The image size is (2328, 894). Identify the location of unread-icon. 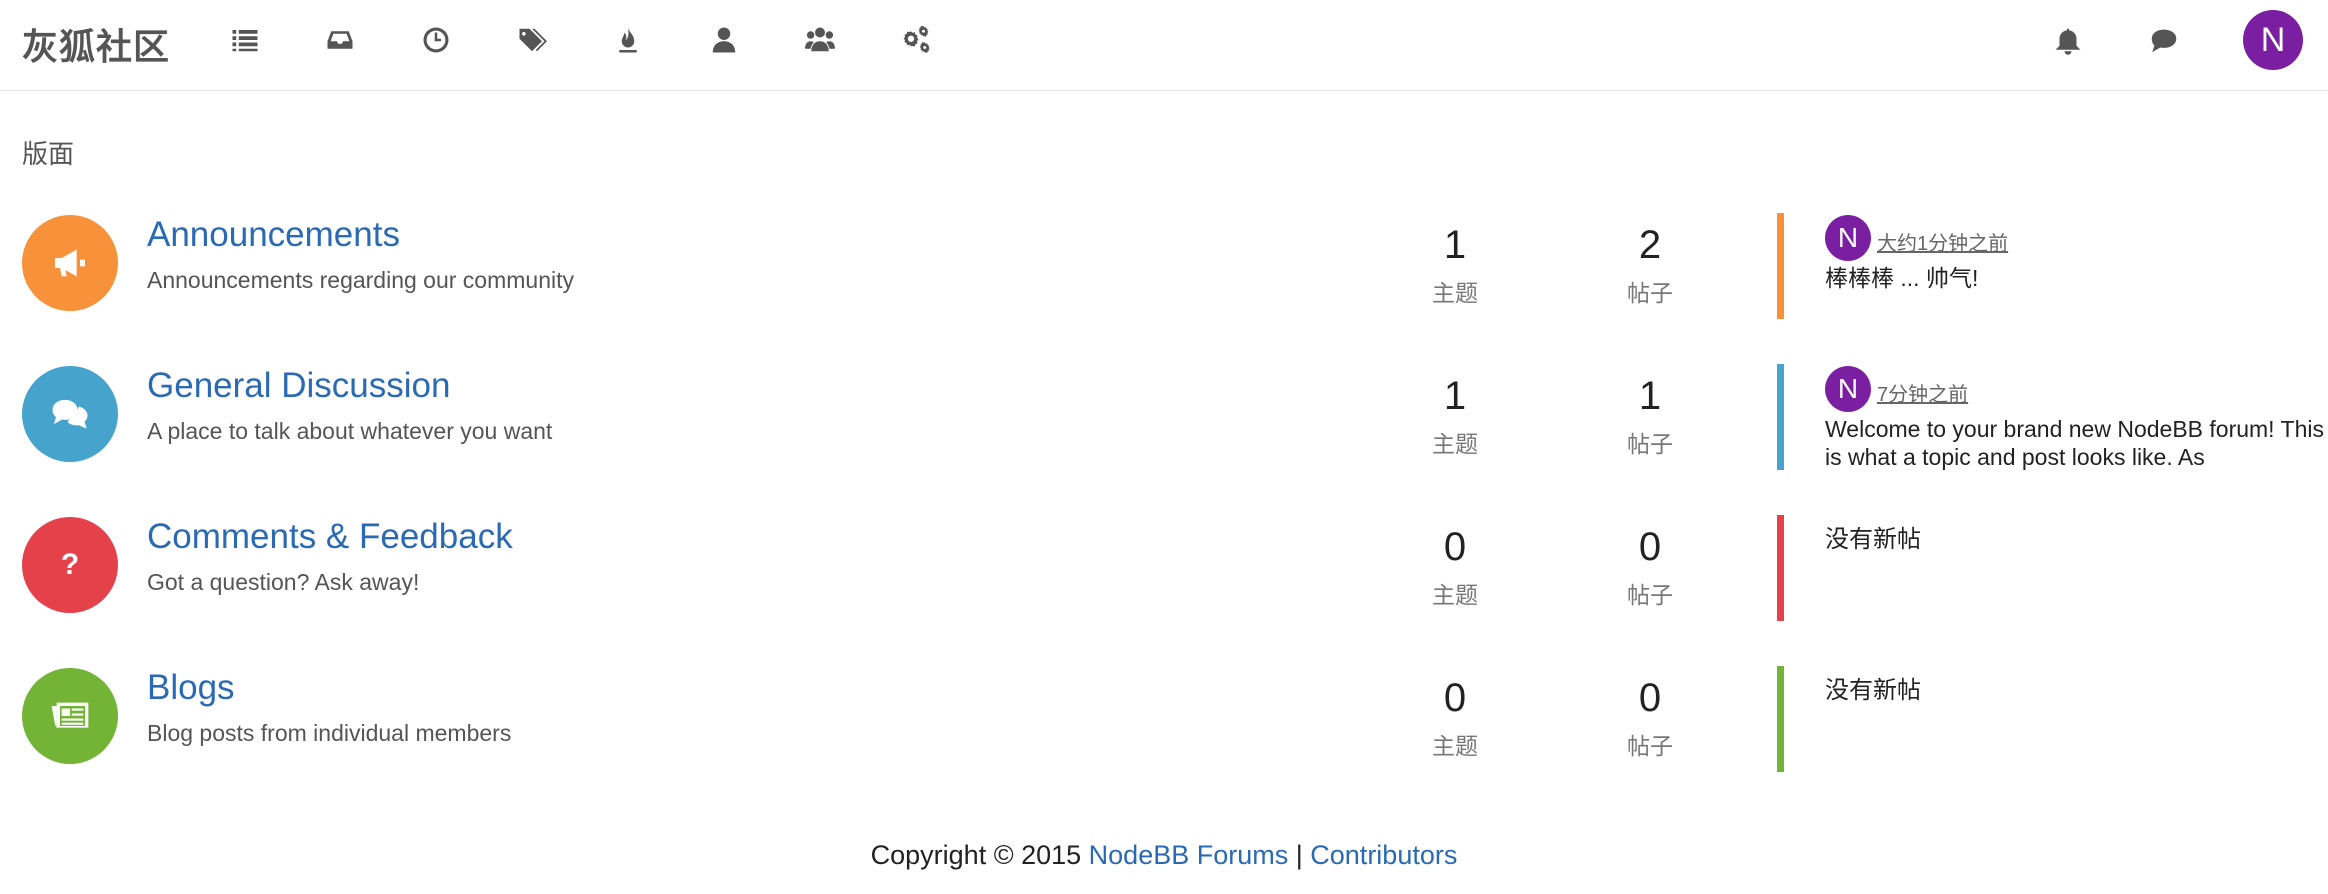
(340, 40).